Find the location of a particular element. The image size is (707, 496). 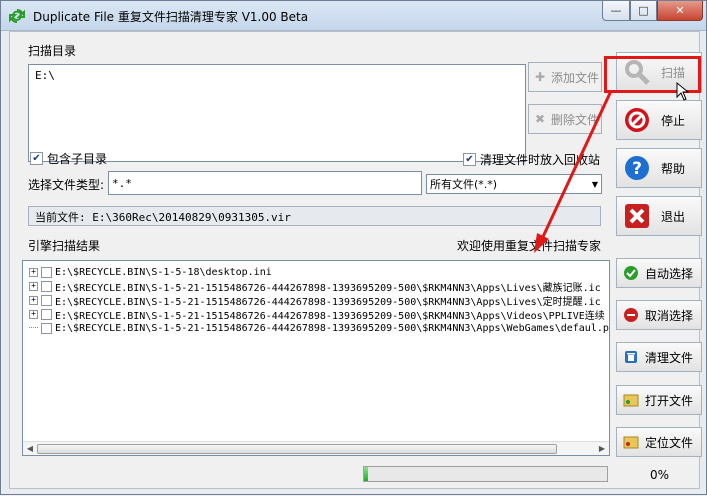

remove-file-label: 删除文件 is located at coordinates (575, 119).